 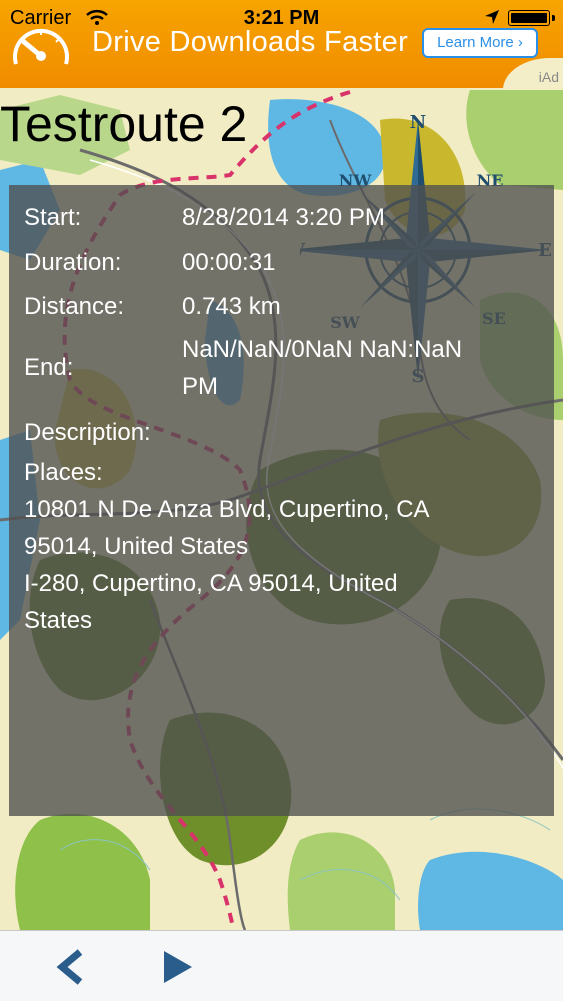 What do you see at coordinates (492, 17) in the screenshot?
I see `location-arrow-icon` at bounding box center [492, 17].